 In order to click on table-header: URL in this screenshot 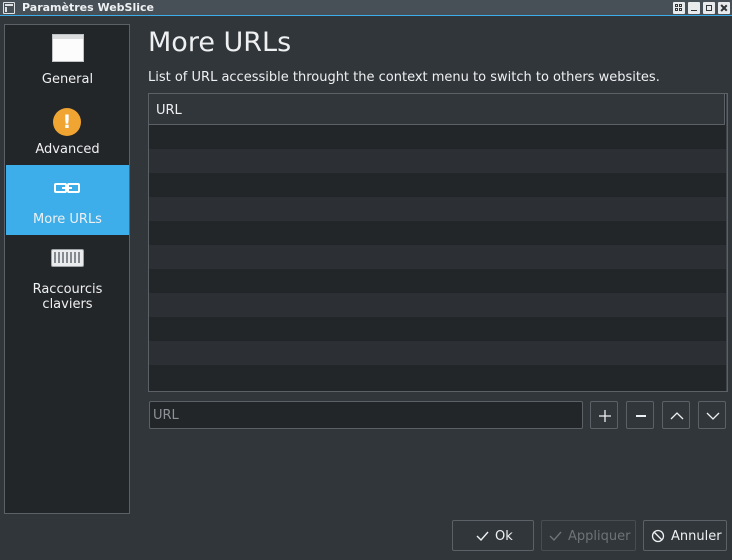, I will do `click(437, 109)`.